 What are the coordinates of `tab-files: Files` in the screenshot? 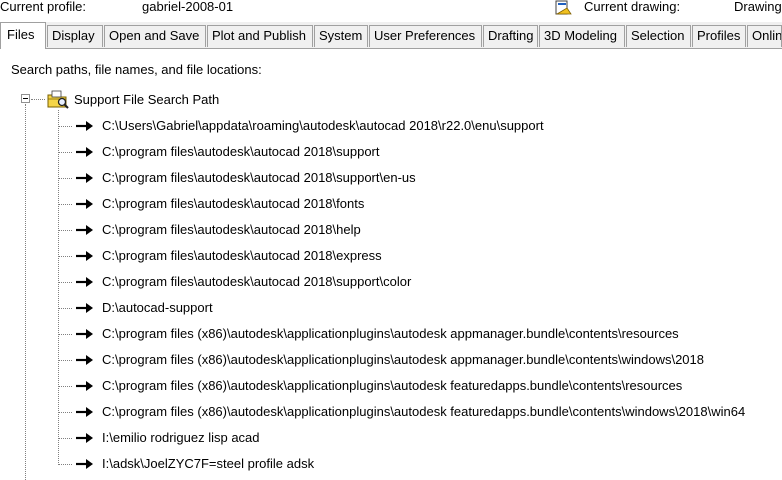 It's located at (23, 35).